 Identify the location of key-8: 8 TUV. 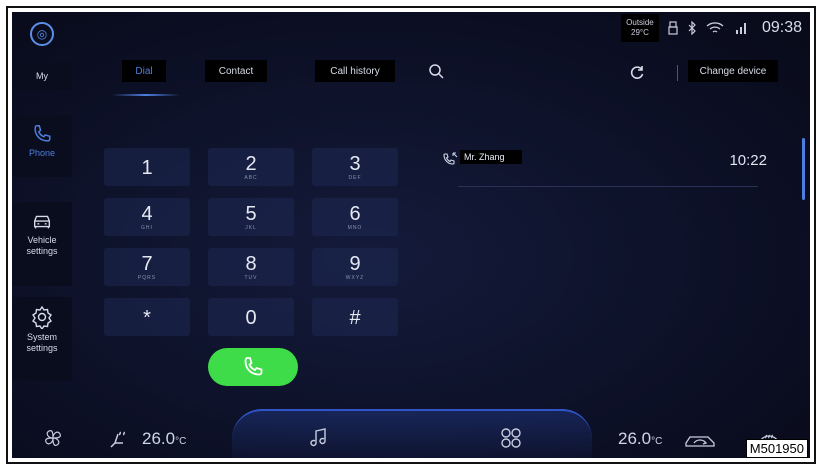
(251, 267).